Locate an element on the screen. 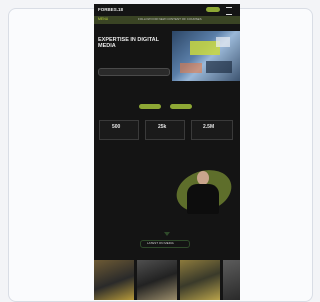 Image resolution: width=320 pixels, height=302 pixels. stat-card: 500 is located at coordinates (119, 130).